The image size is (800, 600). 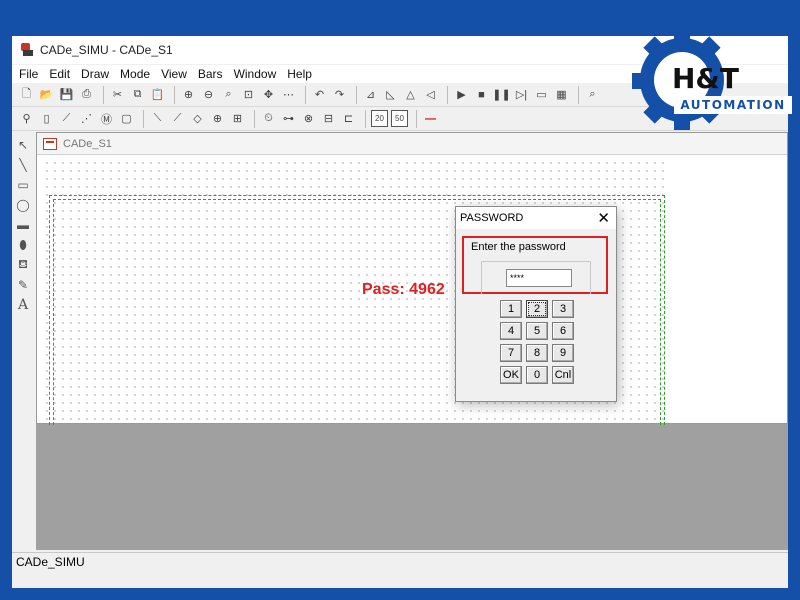 I want to click on new-icon: 🗋, so click(x=26, y=94).